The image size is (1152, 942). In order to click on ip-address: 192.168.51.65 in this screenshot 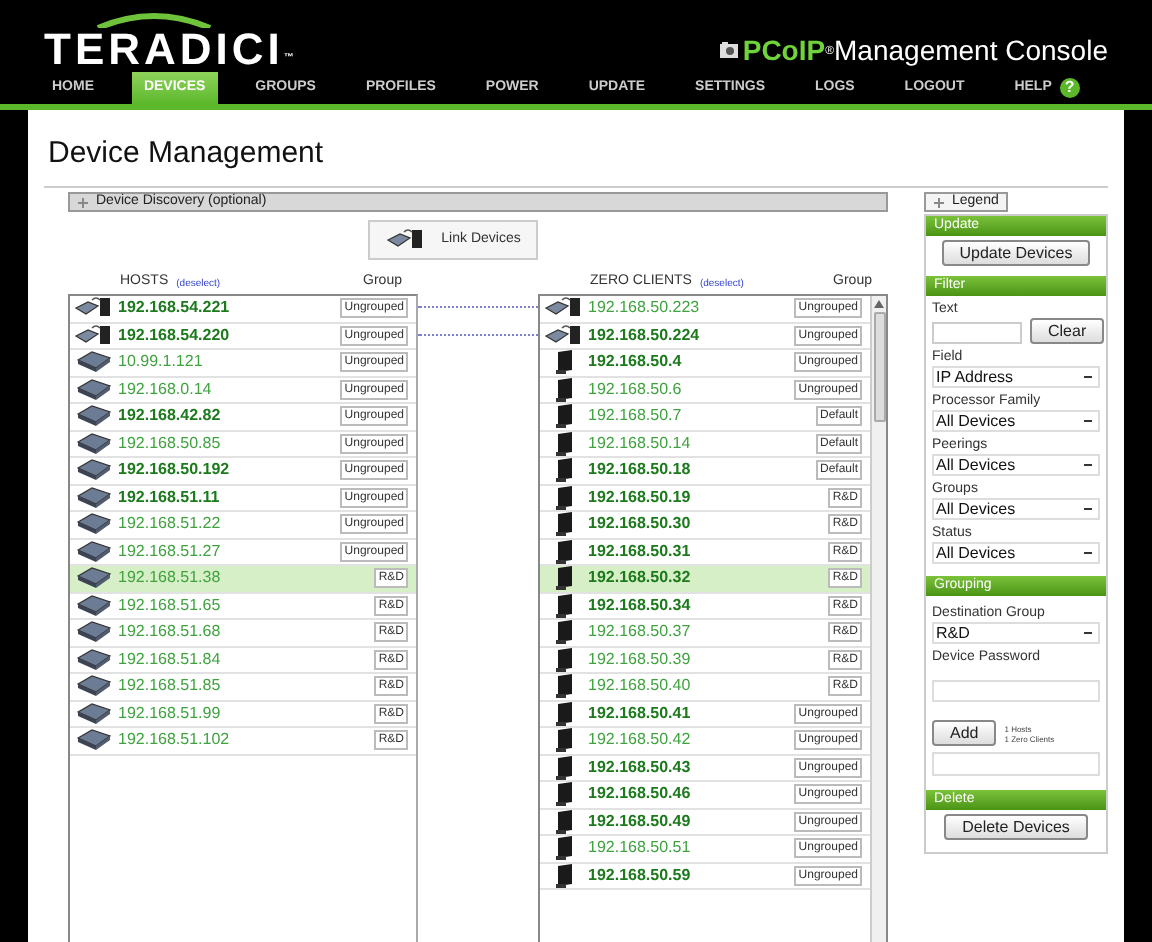, I will do `click(170, 605)`.